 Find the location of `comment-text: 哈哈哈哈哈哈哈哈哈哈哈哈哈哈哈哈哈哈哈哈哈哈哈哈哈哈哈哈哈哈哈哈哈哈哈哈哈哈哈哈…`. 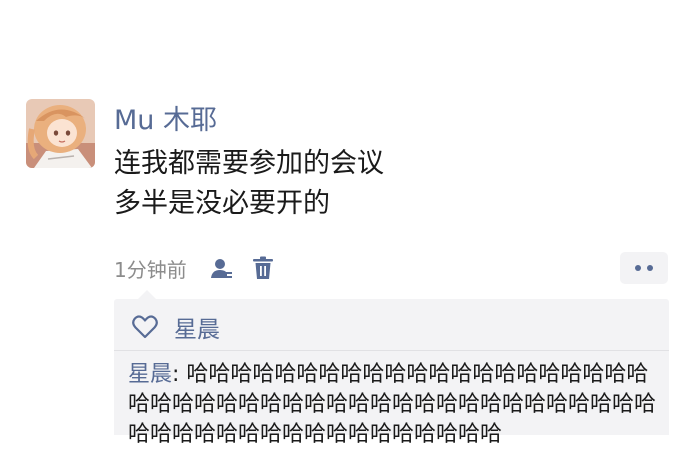

comment-text: 哈哈哈哈哈哈哈哈哈哈哈哈哈哈哈哈哈哈哈哈哈哈哈哈哈哈哈哈哈哈哈哈哈哈哈哈哈哈哈哈… is located at coordinates (392, 404).